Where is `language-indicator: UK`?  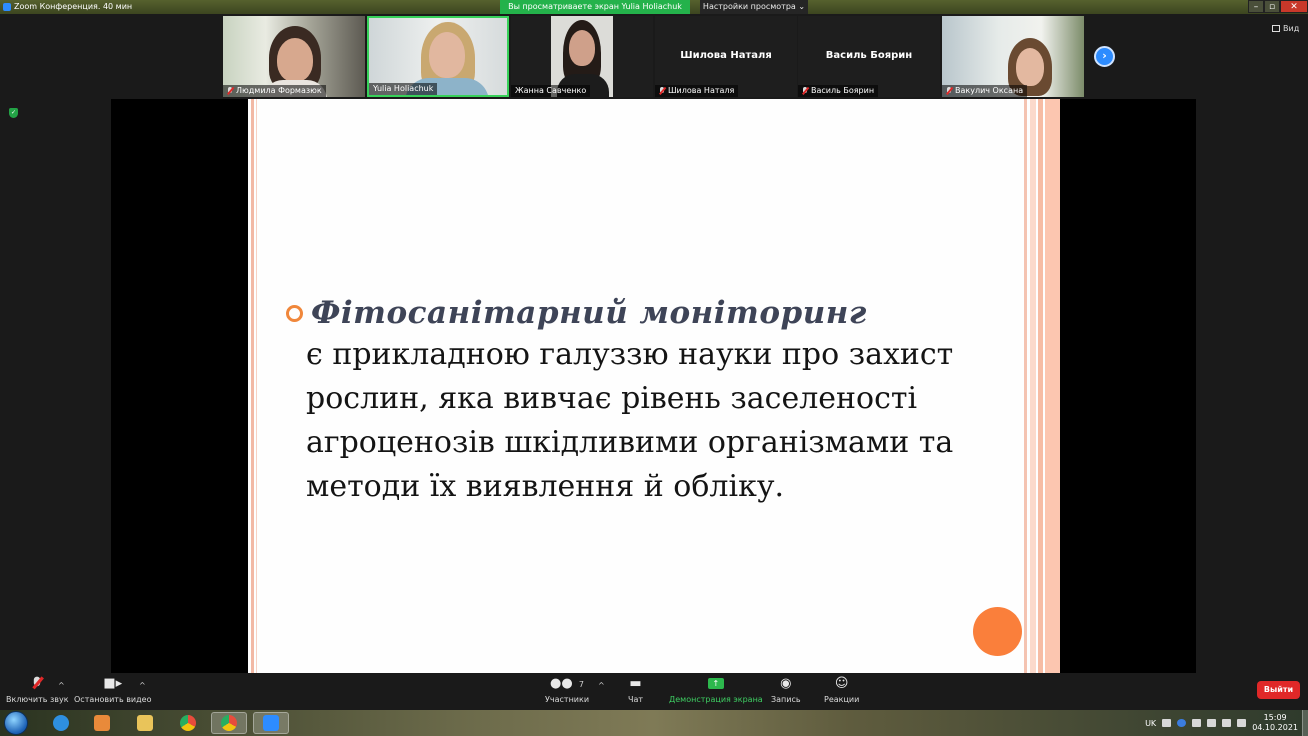 language-indicator: UK is located at coordinates (1150, 723).